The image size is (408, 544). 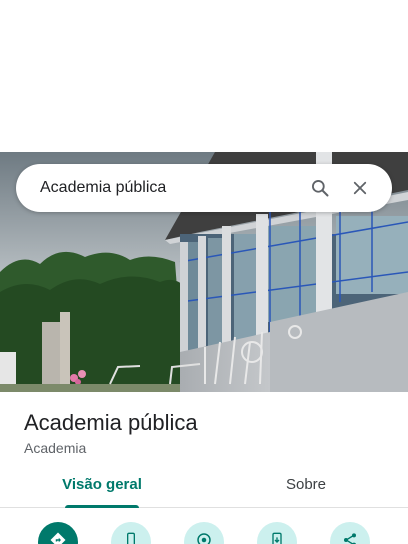 I want to click on share-icon, so click(x=350, y=538).